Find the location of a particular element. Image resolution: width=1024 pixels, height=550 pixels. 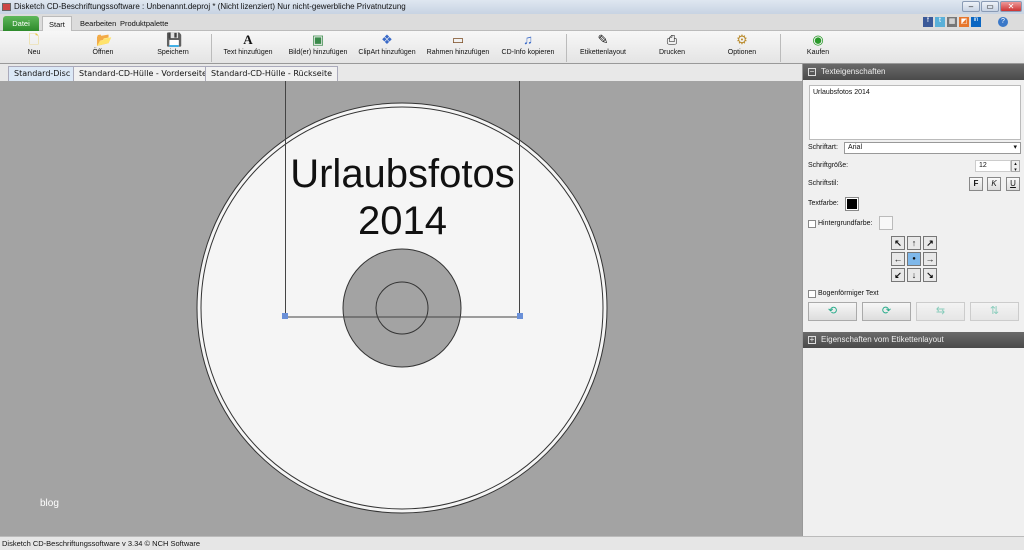

text-color-swatch is located at coordinates (852, 204).